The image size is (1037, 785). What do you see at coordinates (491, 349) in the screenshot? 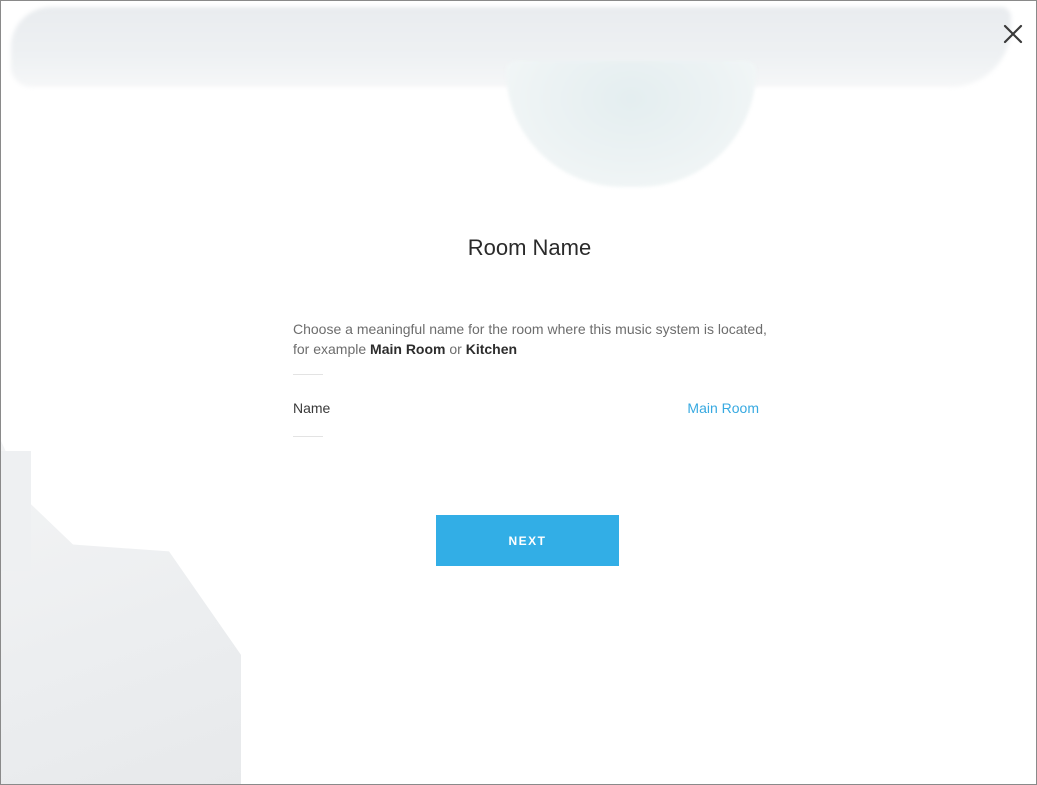
I see `description-example-kitchen: Kitchen` at bounding box center [491, 349].